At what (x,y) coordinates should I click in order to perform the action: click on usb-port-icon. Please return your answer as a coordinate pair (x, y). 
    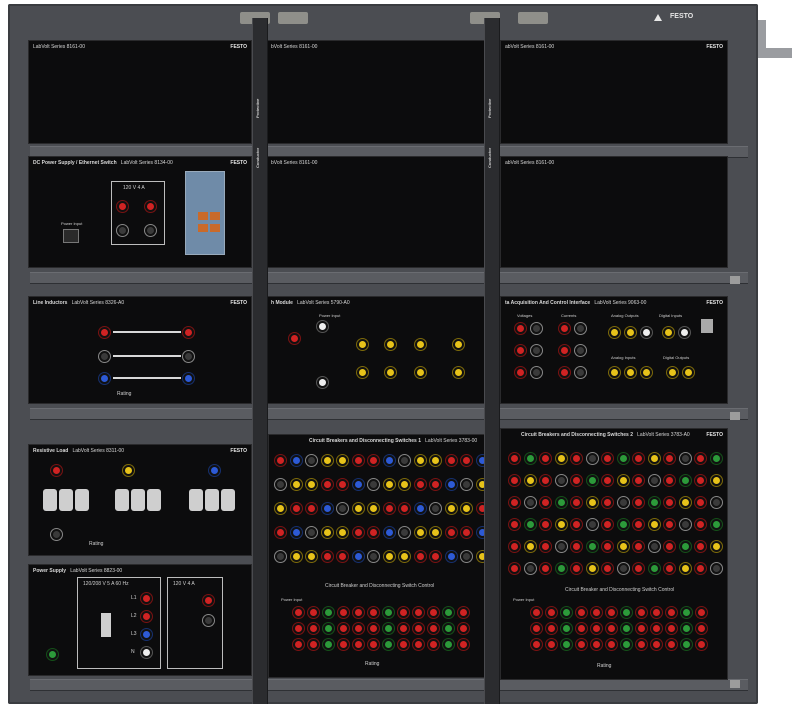
    Looking at the image, I should click on (707, 326).